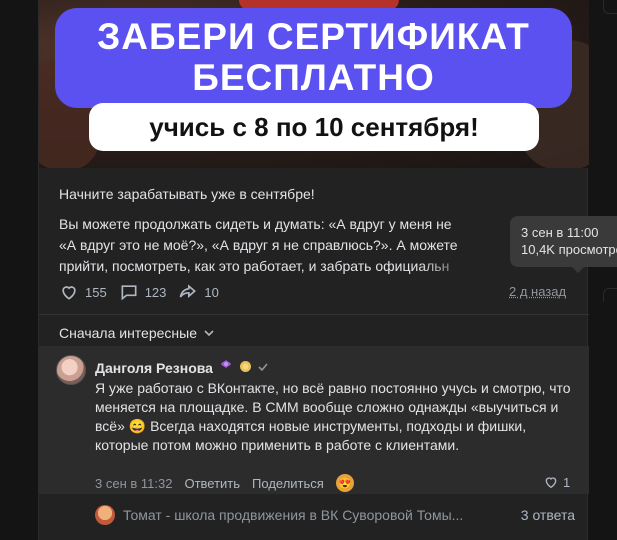  What do you see at coordinates (567, 482) in the screenshot?
I see `comment-like-count: 1` at bounding box center [567, 482].